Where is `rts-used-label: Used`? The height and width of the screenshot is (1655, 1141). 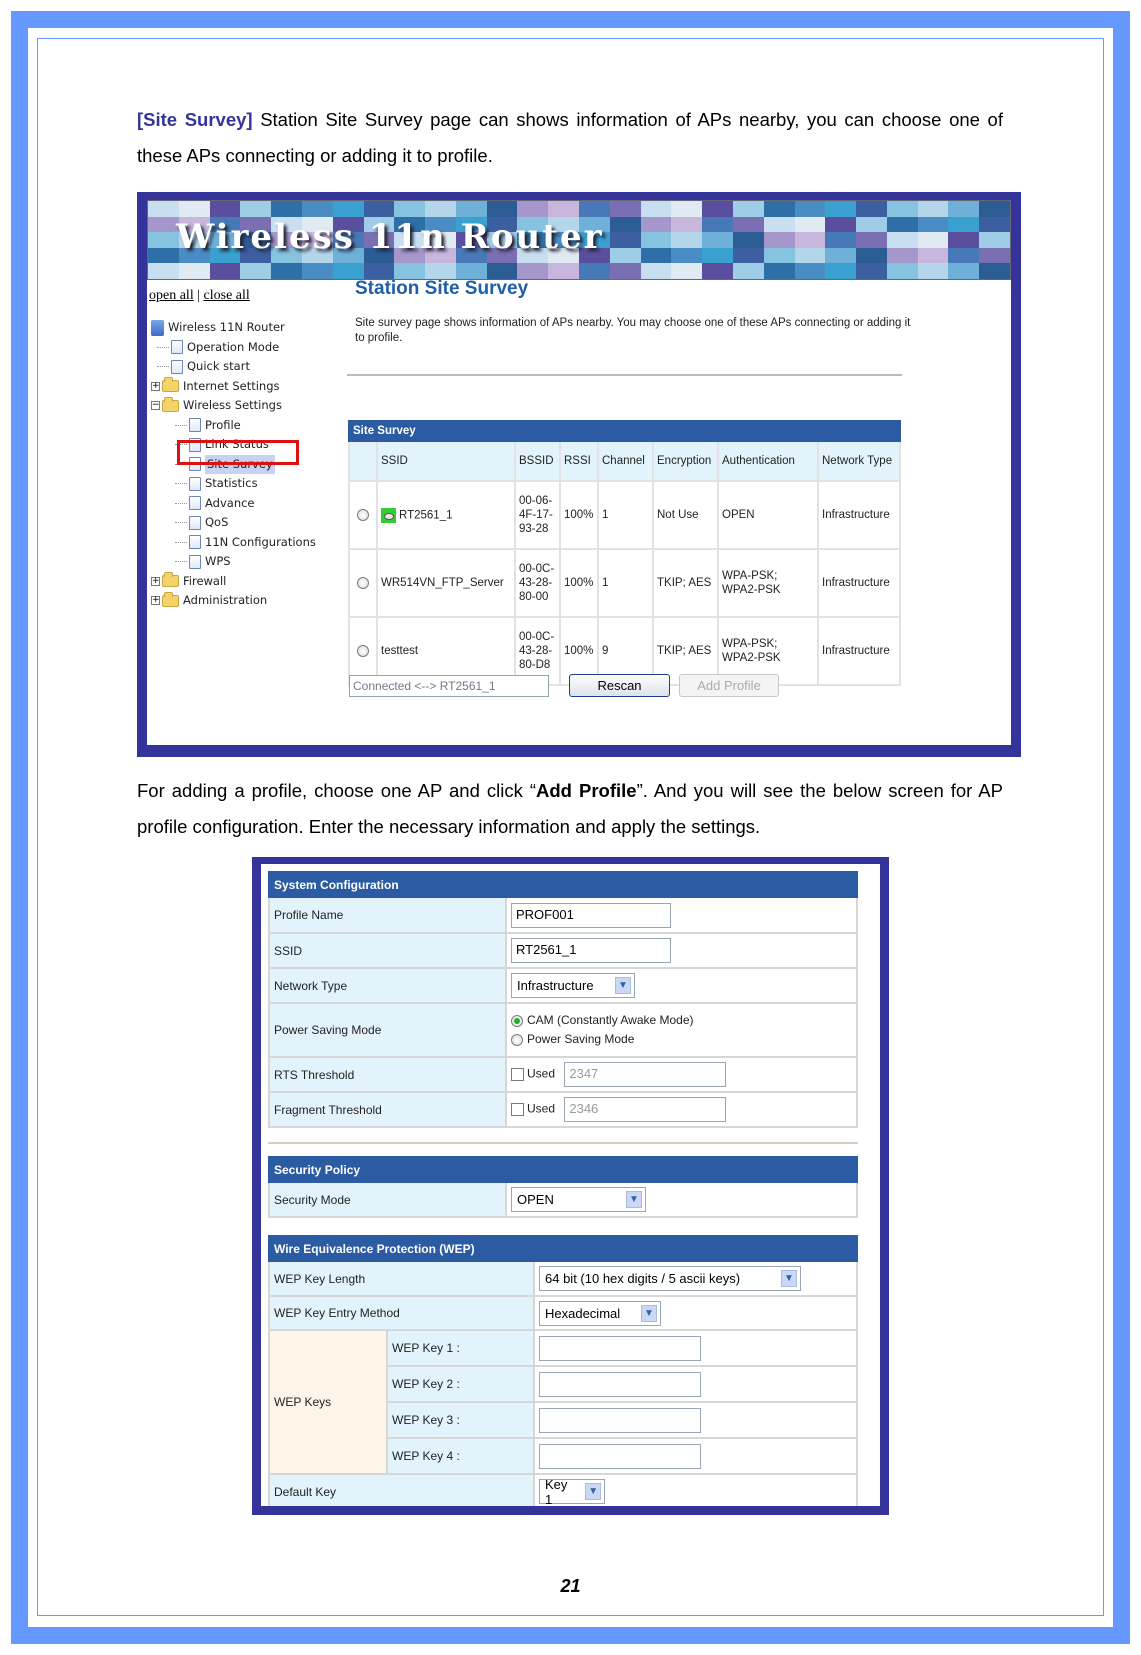
rts-used-label: Used is located at coordinates (541, 1073).